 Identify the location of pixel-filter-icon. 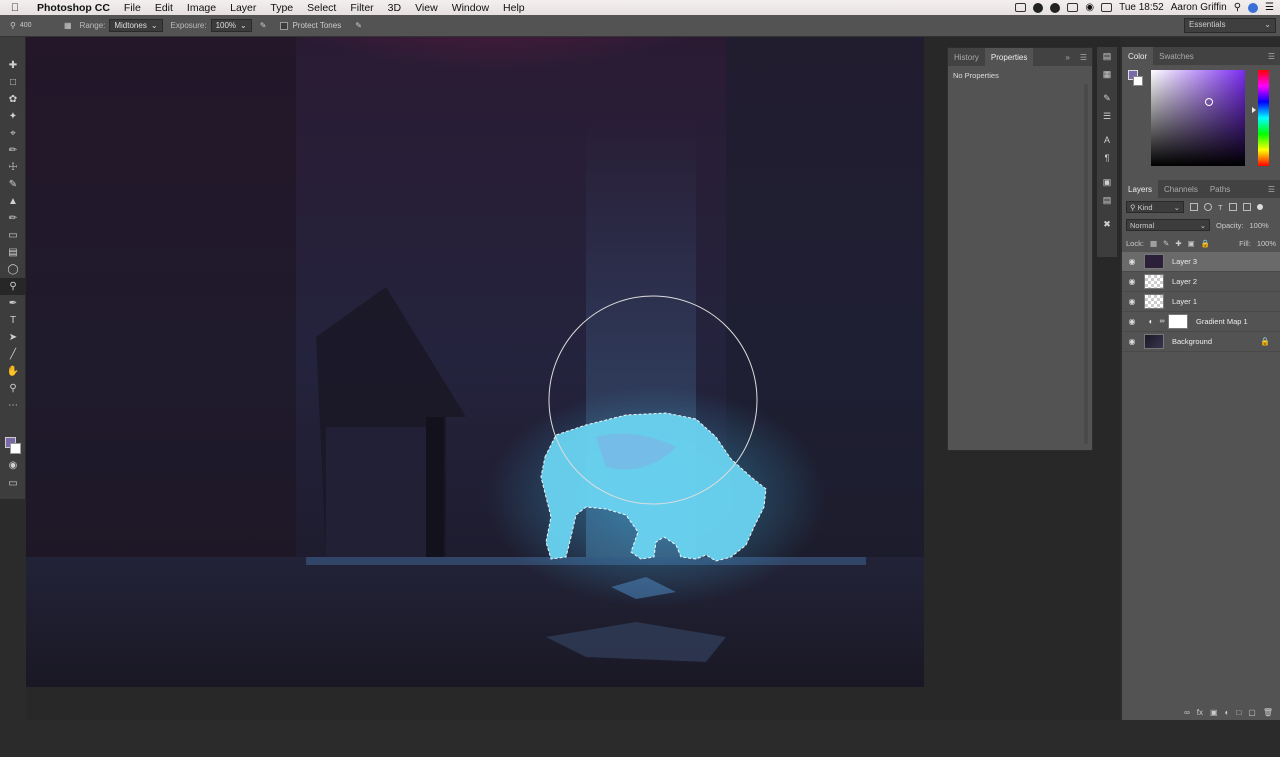
(1194, 207).